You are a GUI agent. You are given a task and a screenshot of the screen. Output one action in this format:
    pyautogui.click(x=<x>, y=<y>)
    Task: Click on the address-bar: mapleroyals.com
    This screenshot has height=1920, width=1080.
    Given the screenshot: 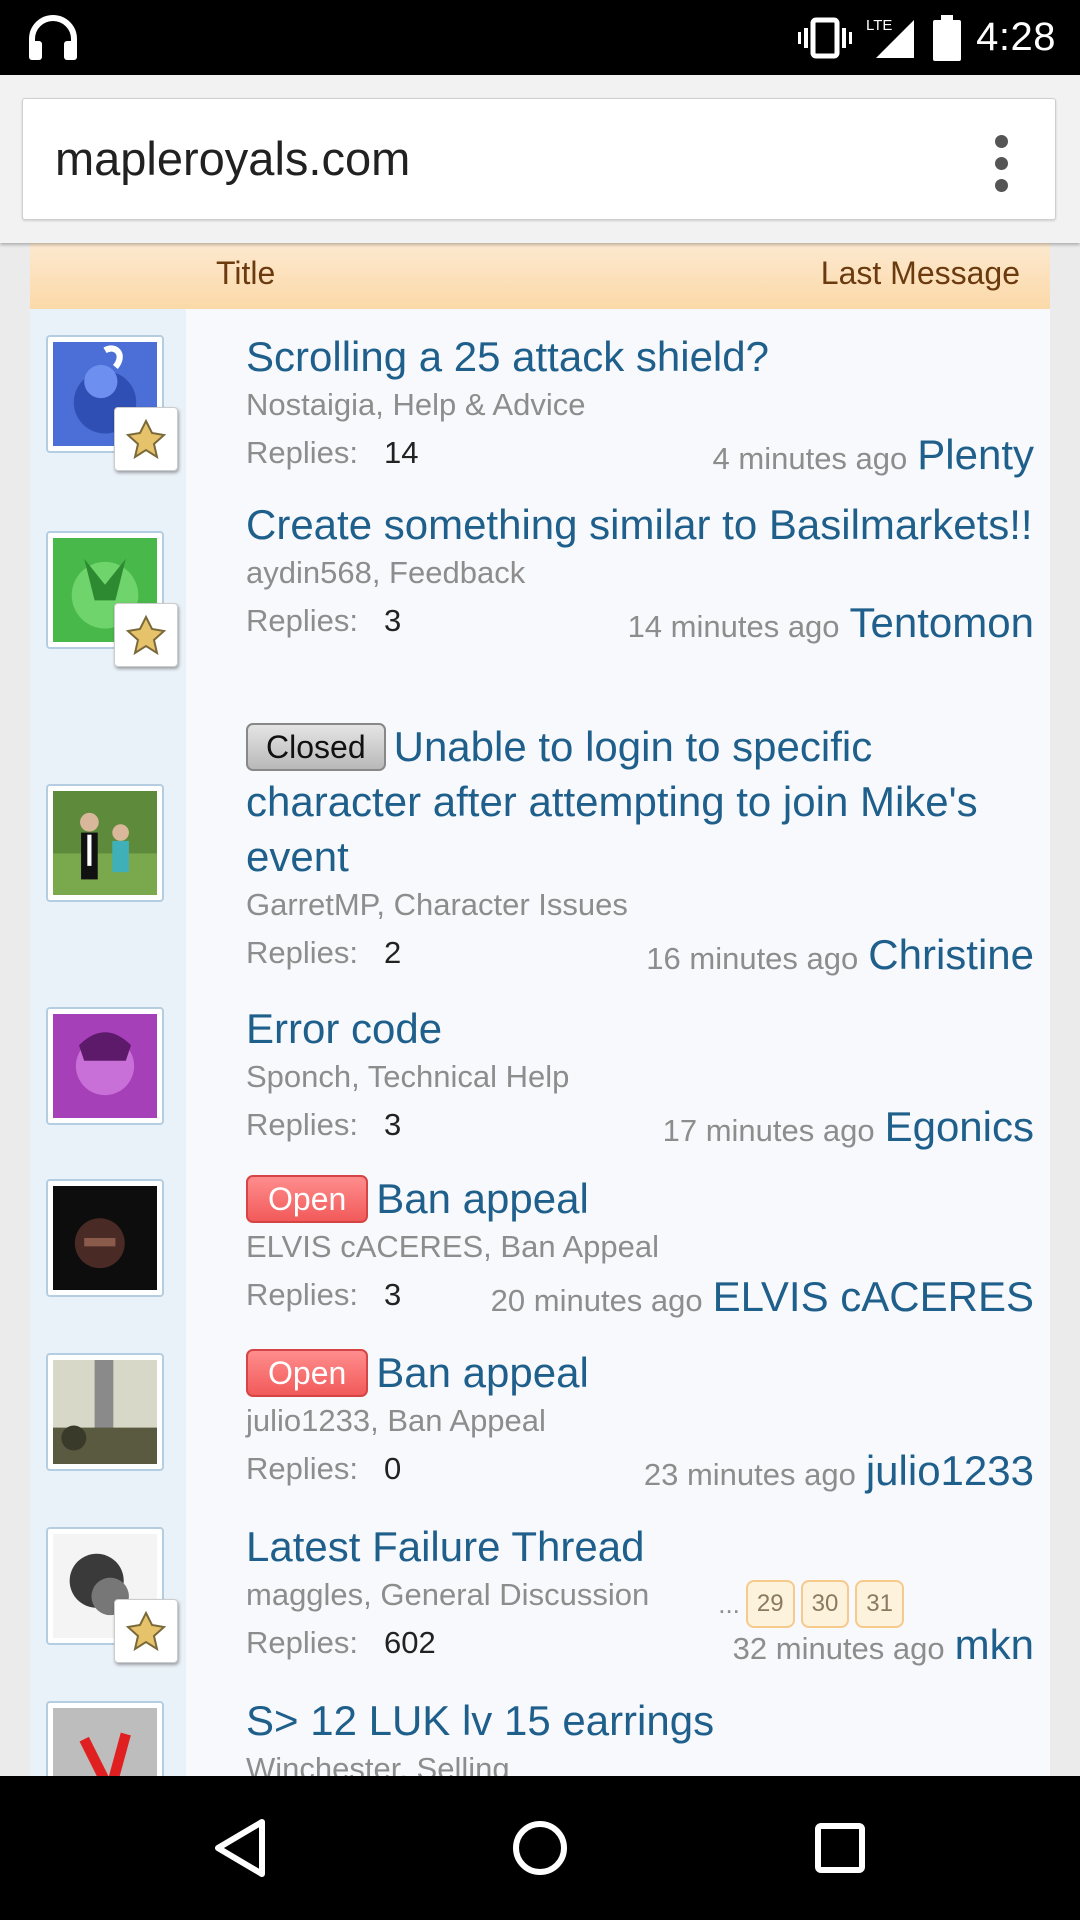 What is the action you would take?
    pyautogui.click(x=539, y=159)
    